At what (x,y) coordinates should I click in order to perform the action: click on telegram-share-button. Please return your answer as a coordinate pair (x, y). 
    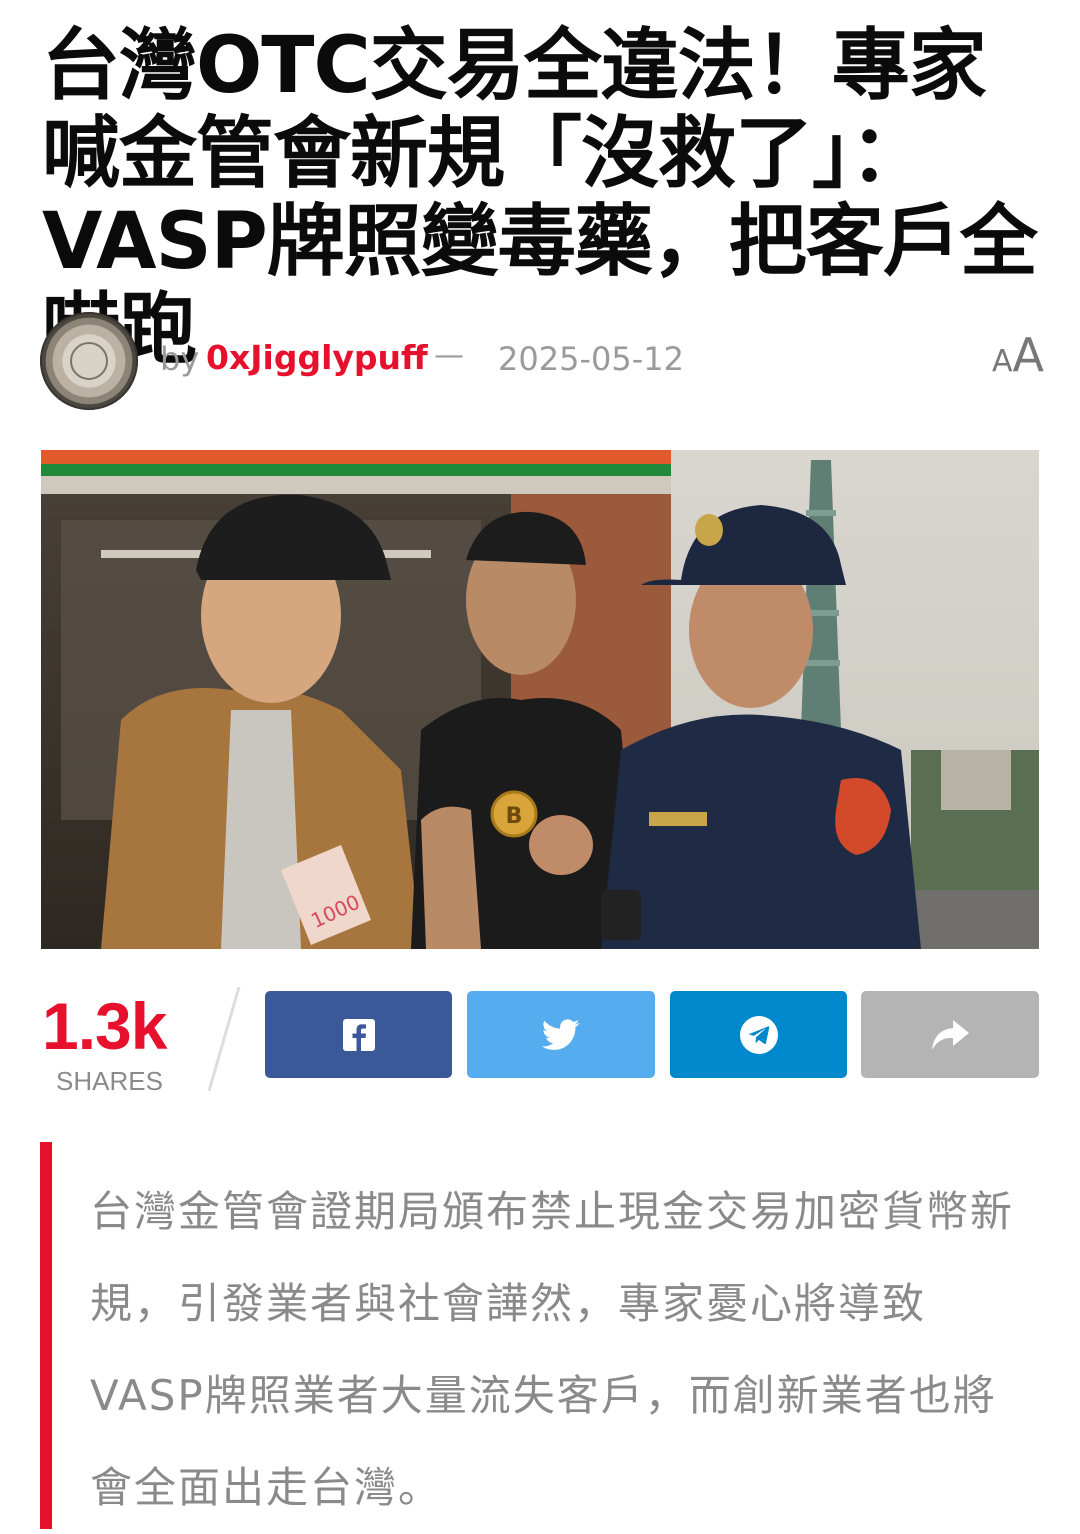
    Looking at the image, I should click on (758, 1034).